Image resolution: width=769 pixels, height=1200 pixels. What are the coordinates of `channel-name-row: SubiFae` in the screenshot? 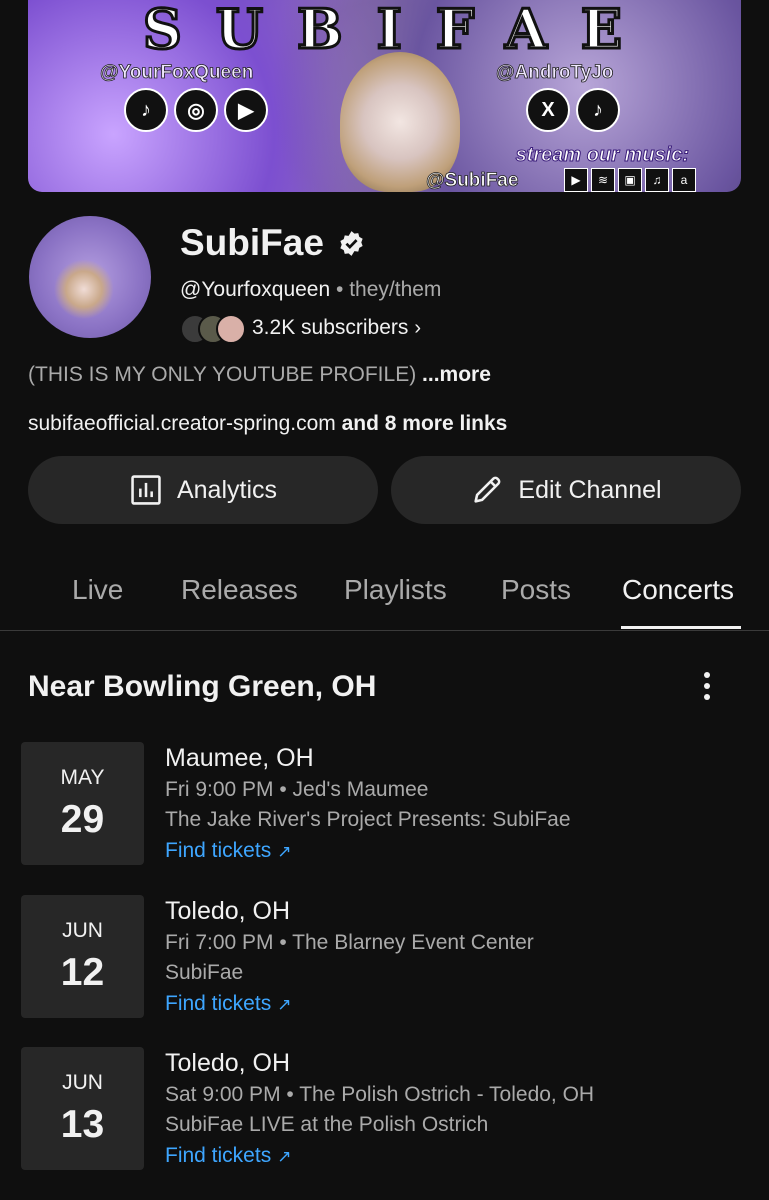 It's located at (272, 243).